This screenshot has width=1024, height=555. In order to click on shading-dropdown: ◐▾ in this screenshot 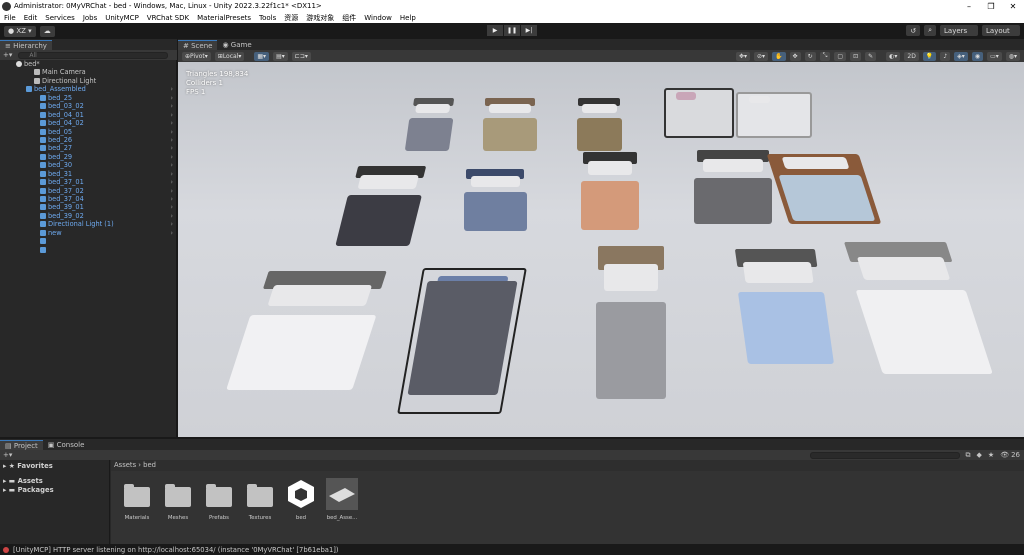, I will do `click(893, 56)`.